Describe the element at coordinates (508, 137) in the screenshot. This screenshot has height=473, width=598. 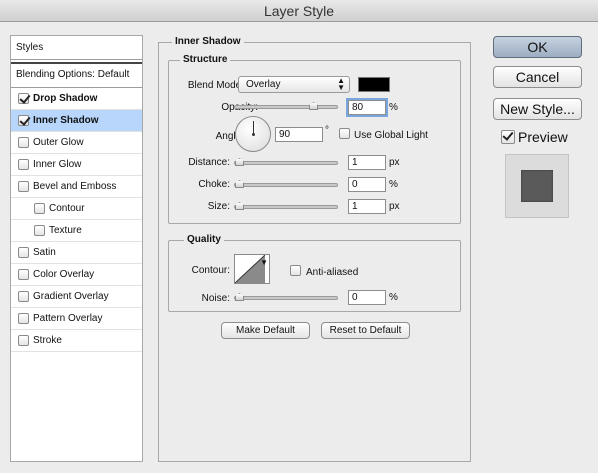
I see `preview-checkbox` at that location.